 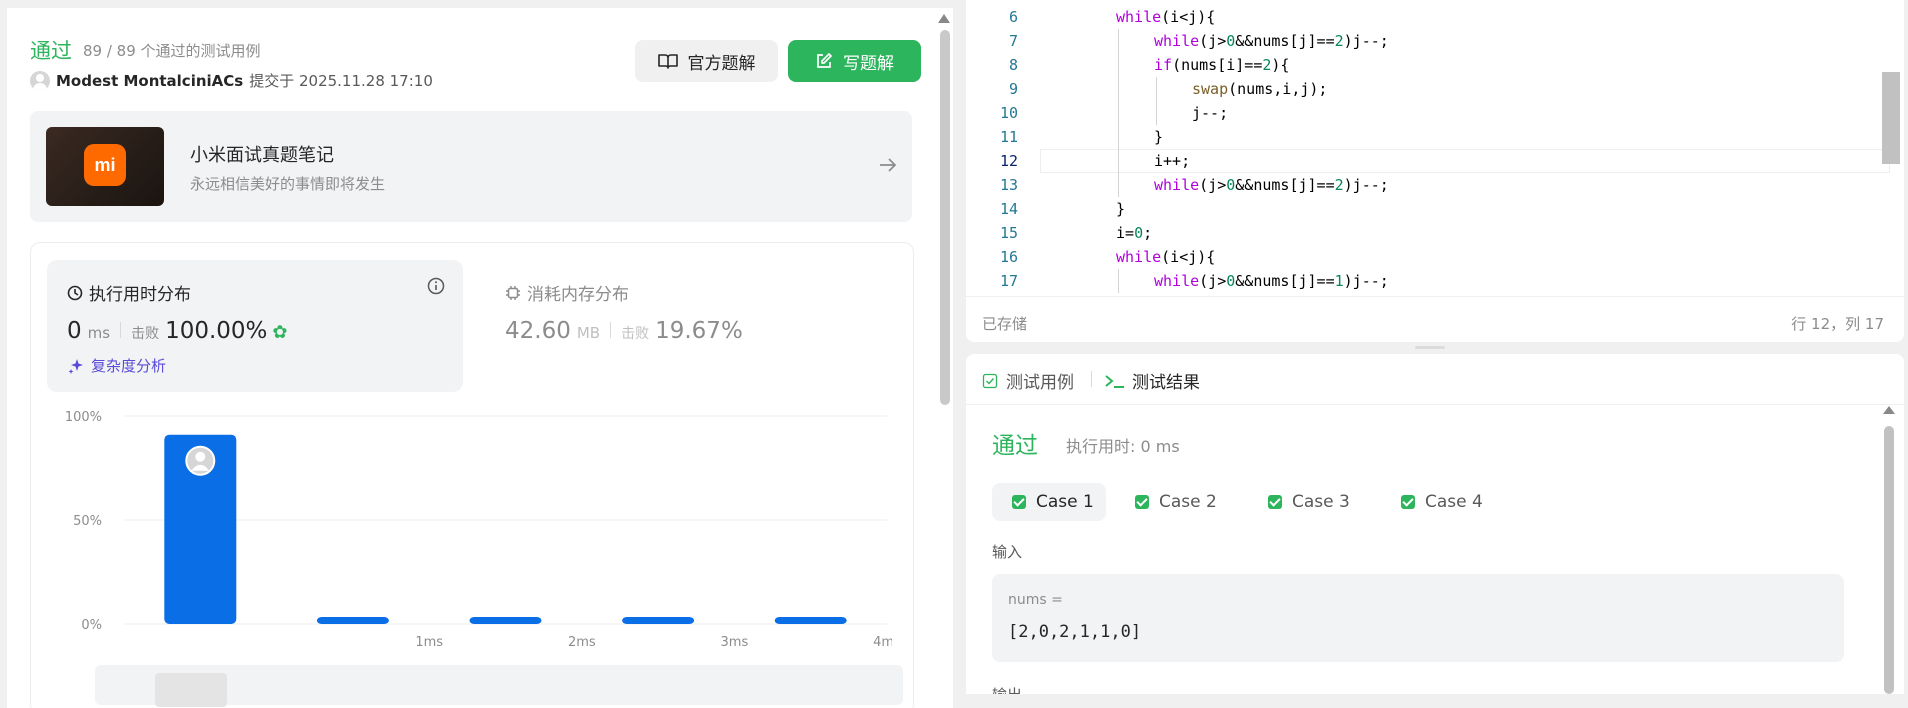 I want to click on line-number: 11, so click(x=1008, y=137).